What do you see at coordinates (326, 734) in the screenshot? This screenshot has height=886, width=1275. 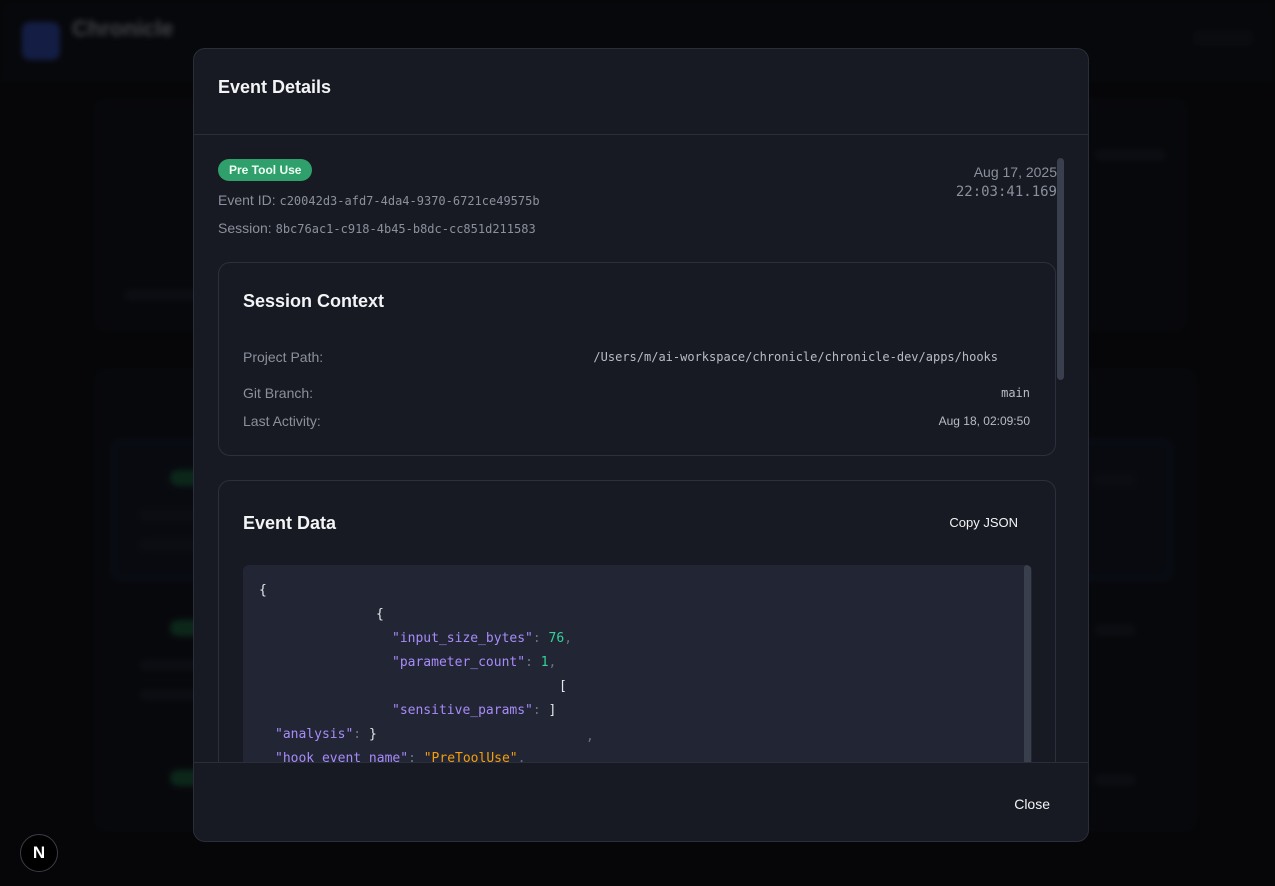 I see `json-line: "analysis": }` at bounding box center [326, 734].